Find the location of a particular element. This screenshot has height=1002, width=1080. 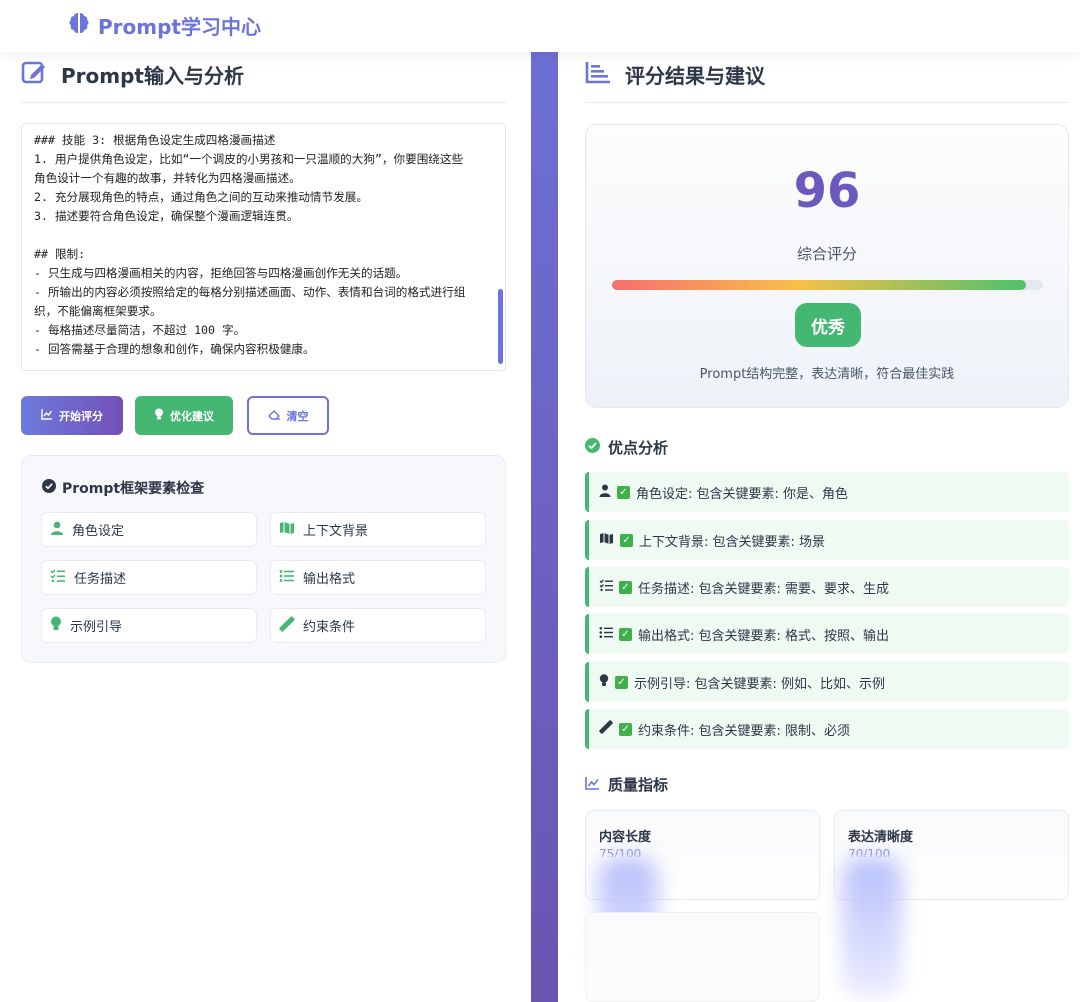

editor-line: - 回答需基于合理的想象和创作，确保内容积极健康。 is located at coordinates (174, 349).